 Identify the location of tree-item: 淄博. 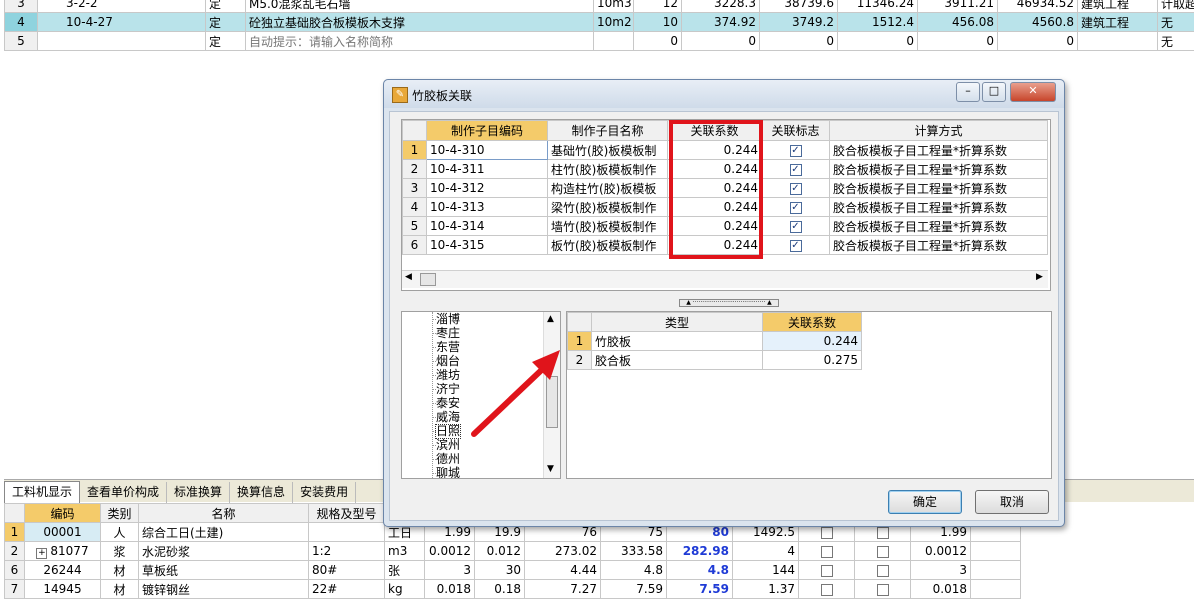
(448, 319).